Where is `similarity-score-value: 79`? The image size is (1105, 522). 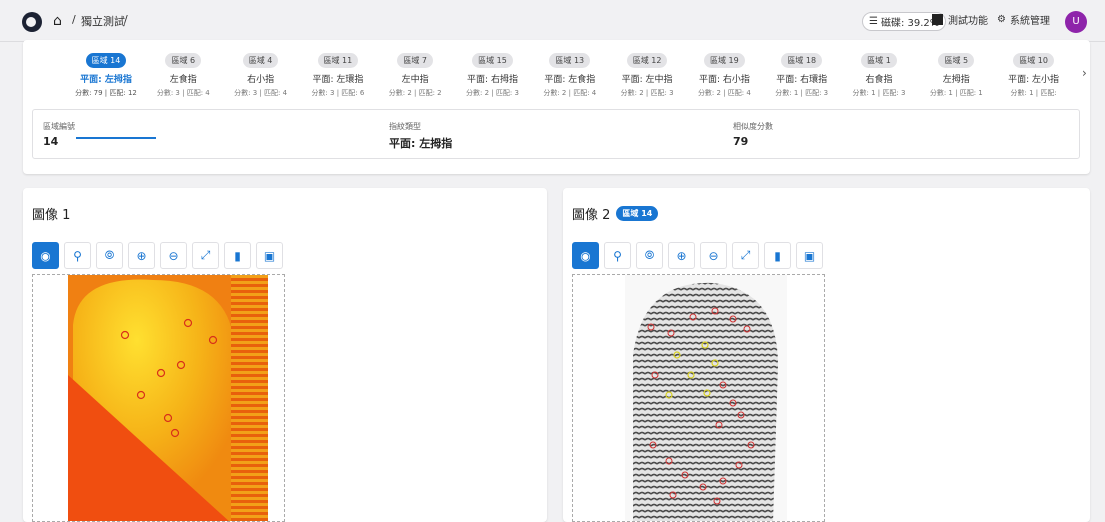
similarity-score-value: 79 is located at coordinates (741, 141).